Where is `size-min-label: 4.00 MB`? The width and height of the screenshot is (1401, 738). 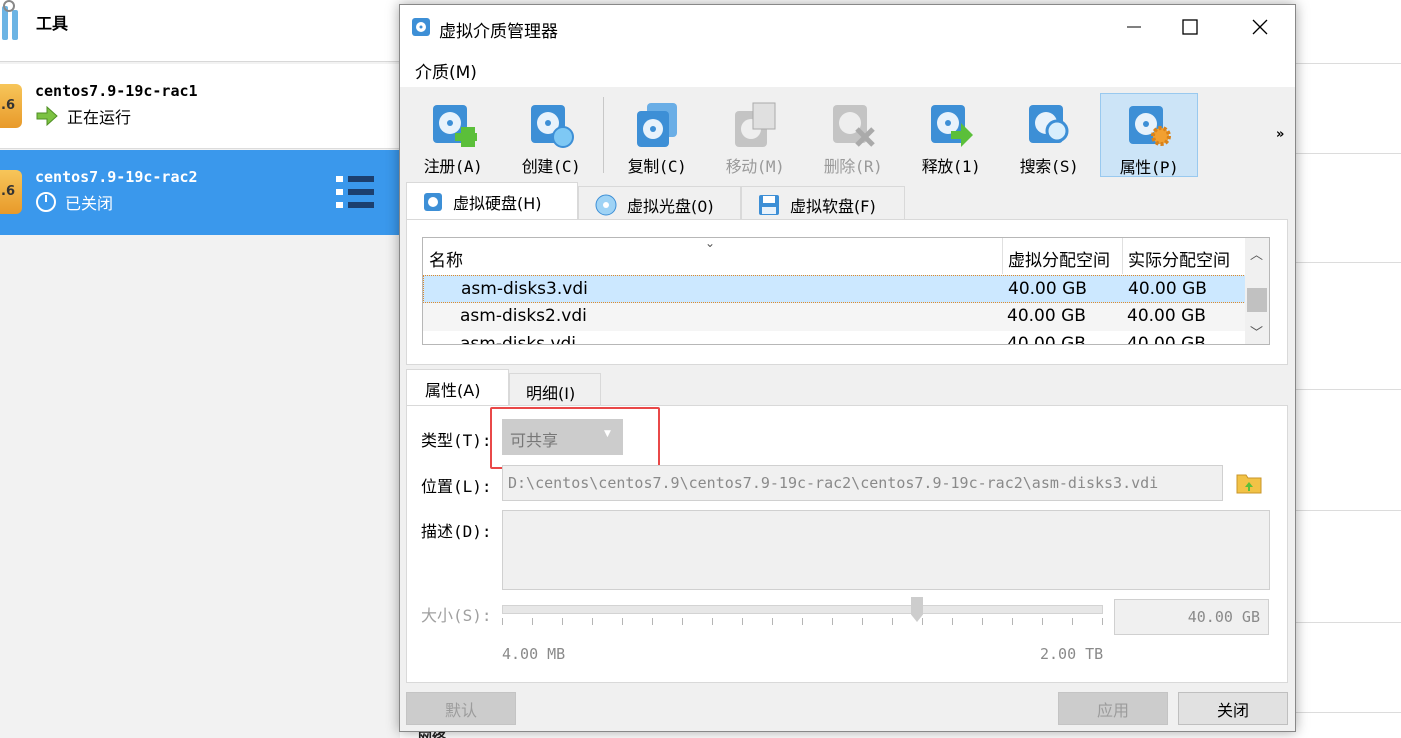 size-min-label: 4.00 MB is located at coordinates (534, 654).